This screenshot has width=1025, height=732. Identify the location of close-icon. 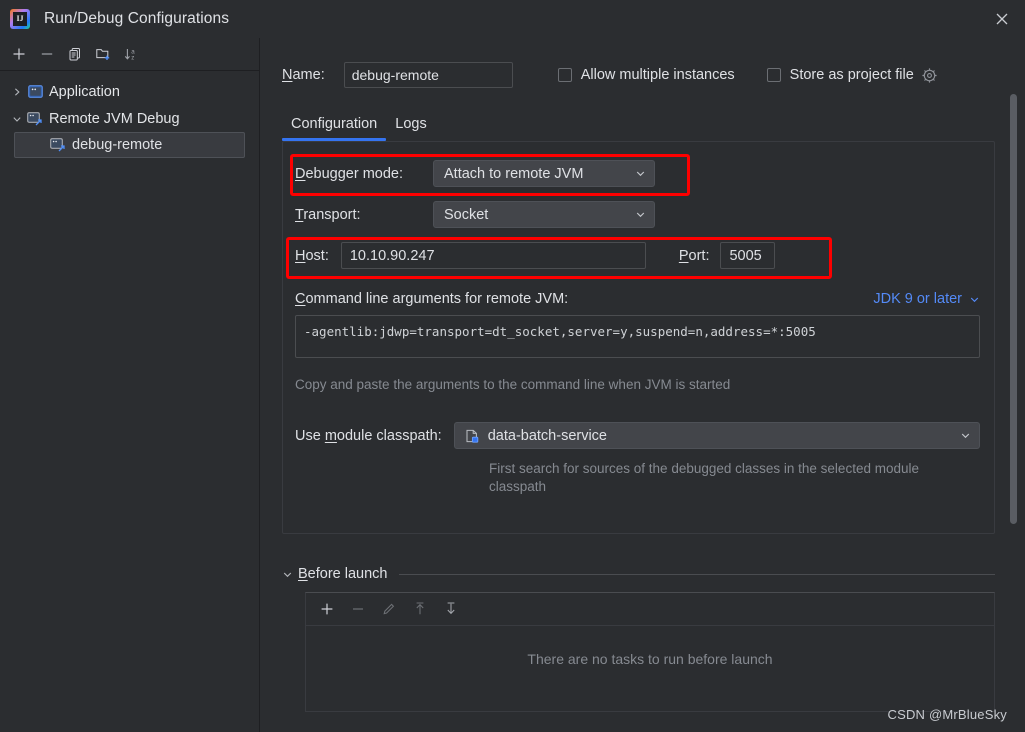
(1002, 19).